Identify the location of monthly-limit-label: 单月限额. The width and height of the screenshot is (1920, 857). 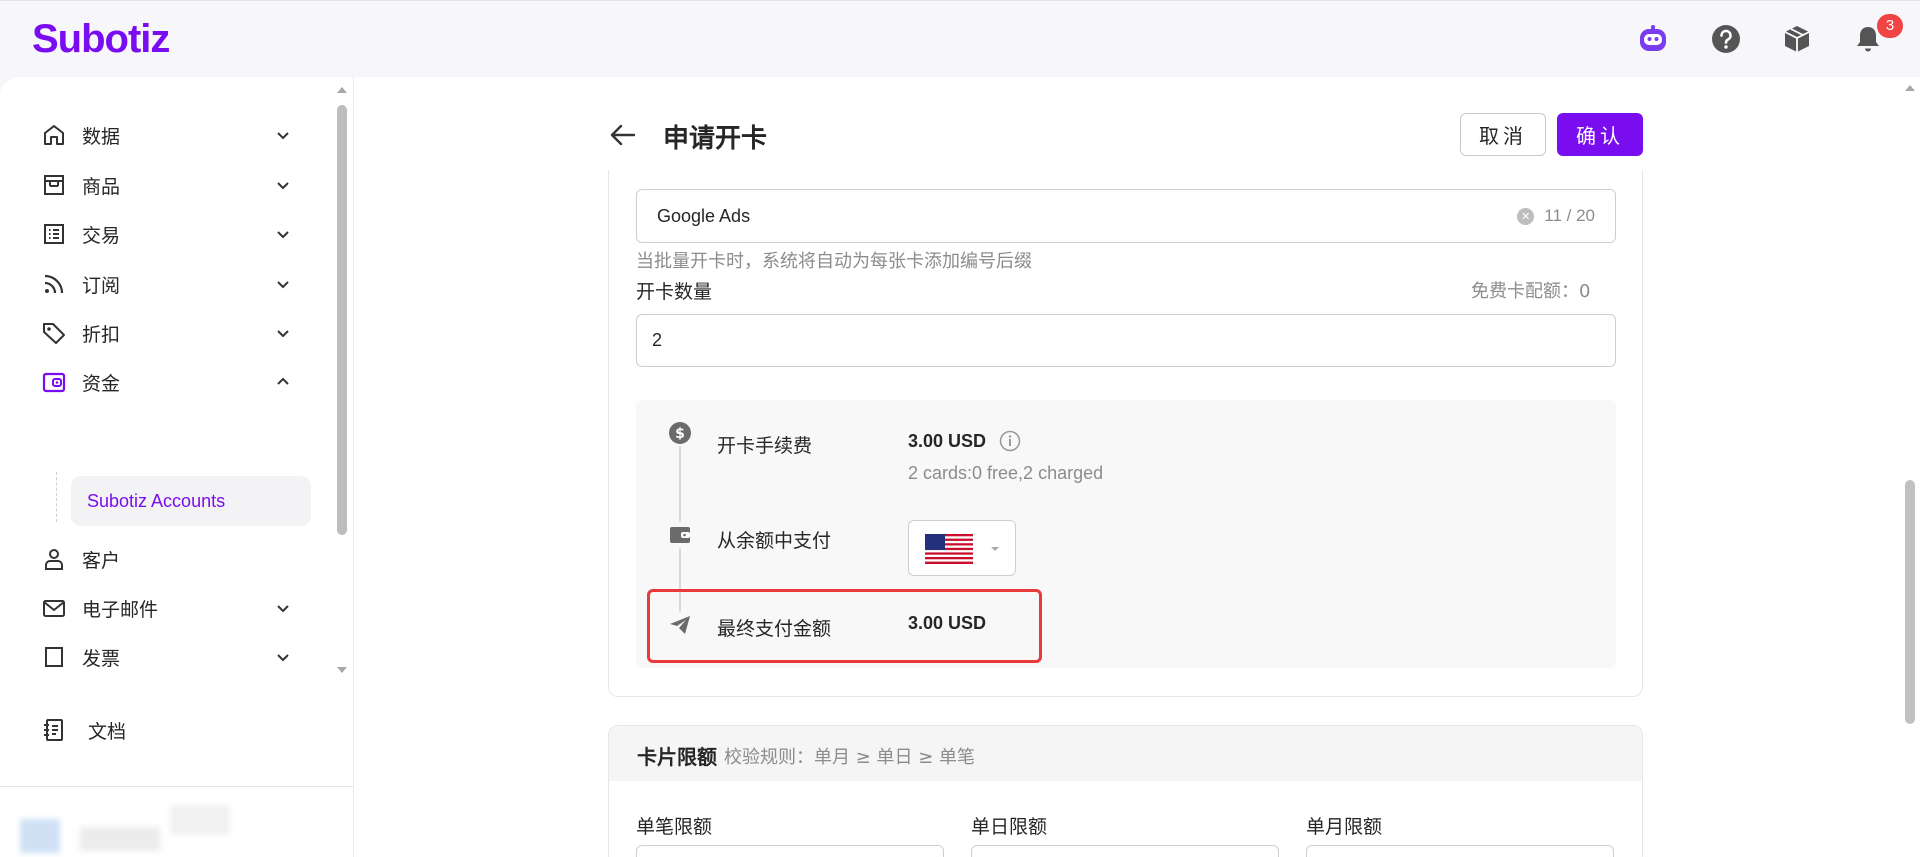
(1344, 827).